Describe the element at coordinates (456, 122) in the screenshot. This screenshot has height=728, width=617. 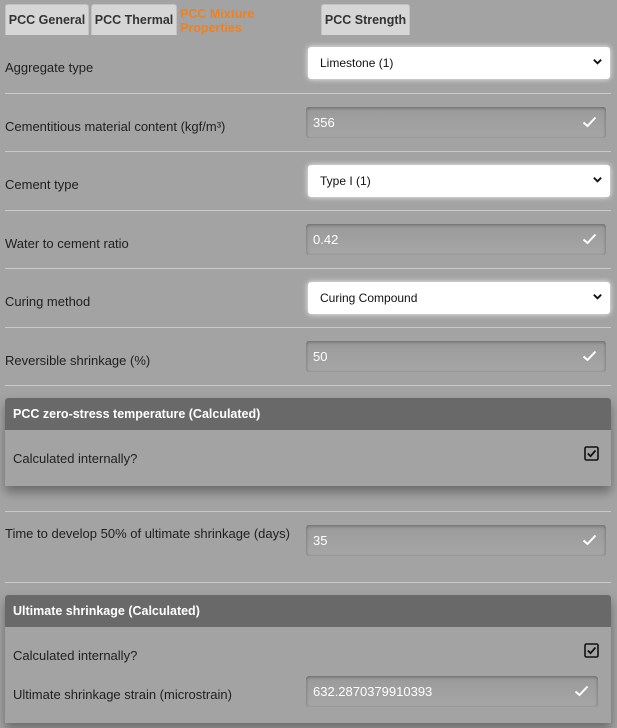
I see `cementitious-content-input: 356` at that location.